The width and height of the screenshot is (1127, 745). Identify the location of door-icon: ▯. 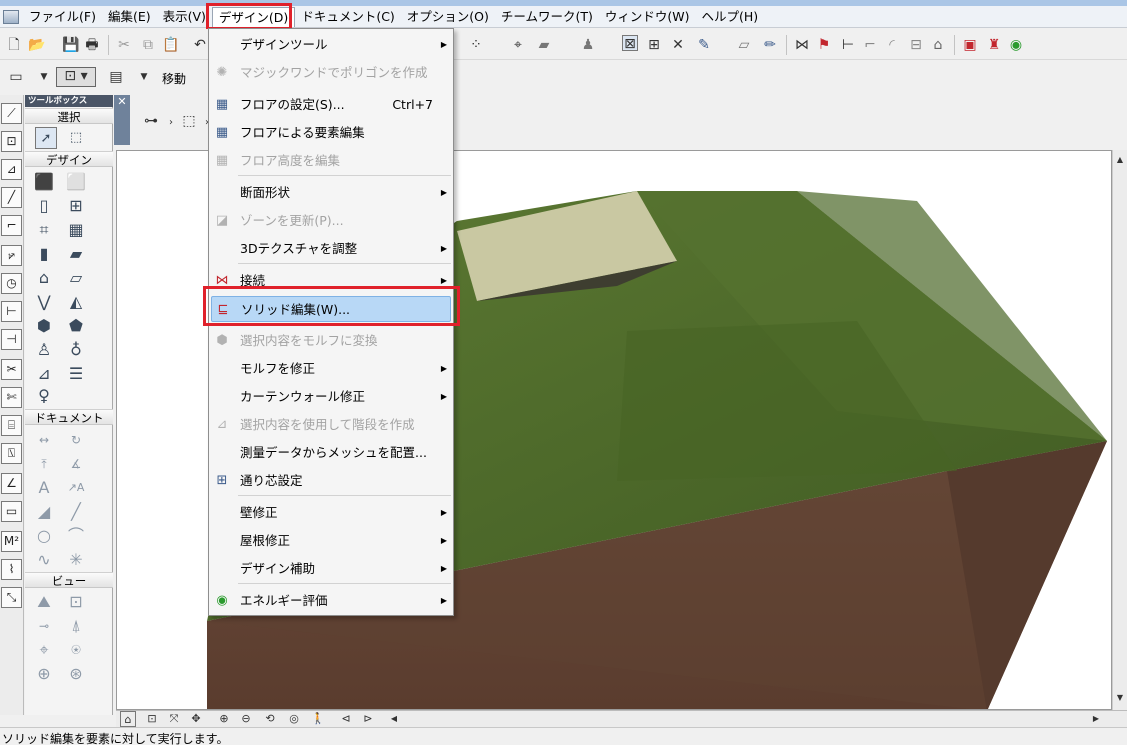
(44, 206).